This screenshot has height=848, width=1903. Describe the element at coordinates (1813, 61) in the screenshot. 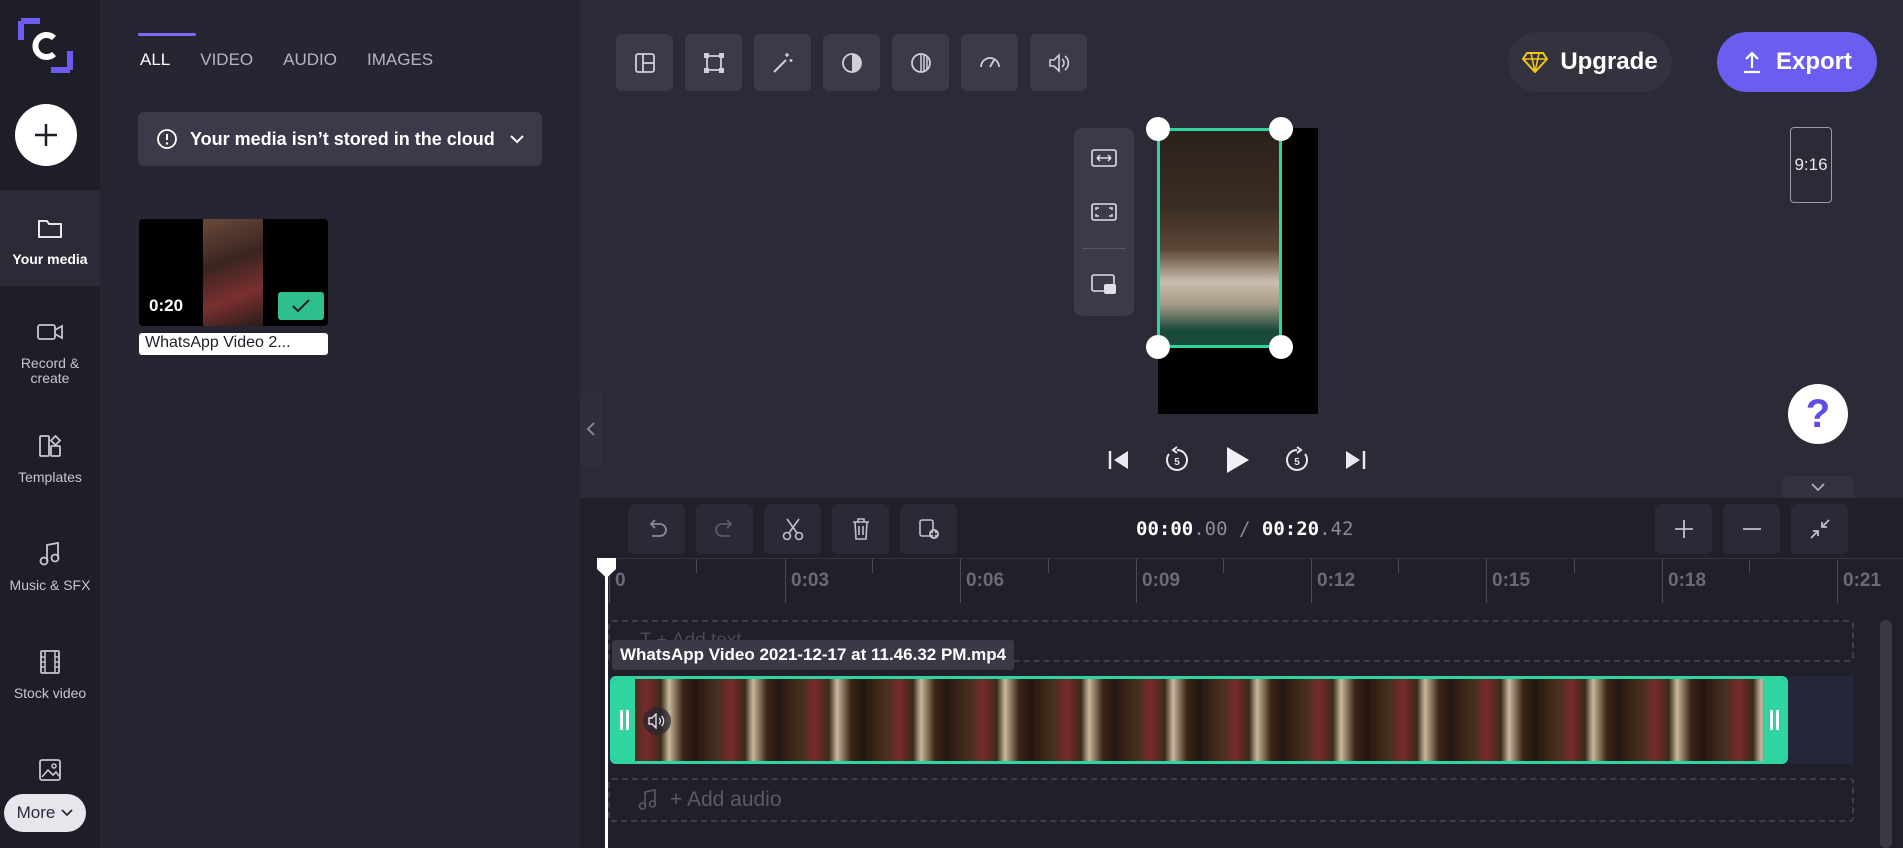

I see `export-label: Export` at that location.